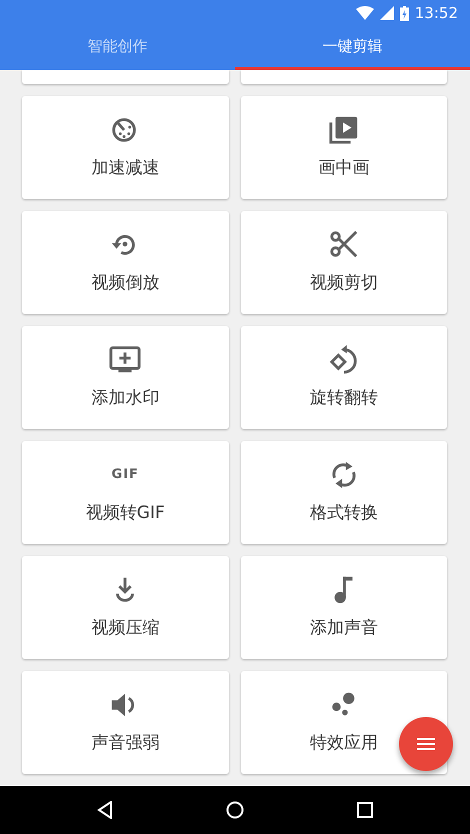 The image size is (470, 834). I want to click on tool-card: 视频剪切, so click(343, 262).